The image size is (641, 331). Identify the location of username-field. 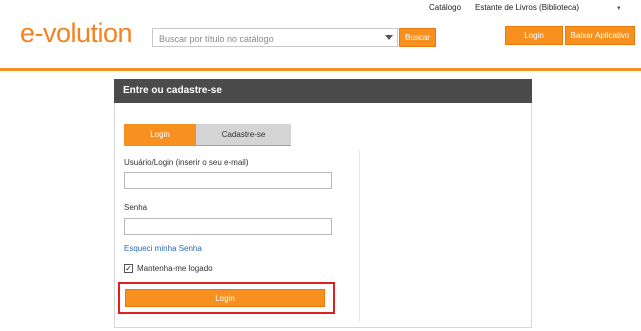
(228, 183).